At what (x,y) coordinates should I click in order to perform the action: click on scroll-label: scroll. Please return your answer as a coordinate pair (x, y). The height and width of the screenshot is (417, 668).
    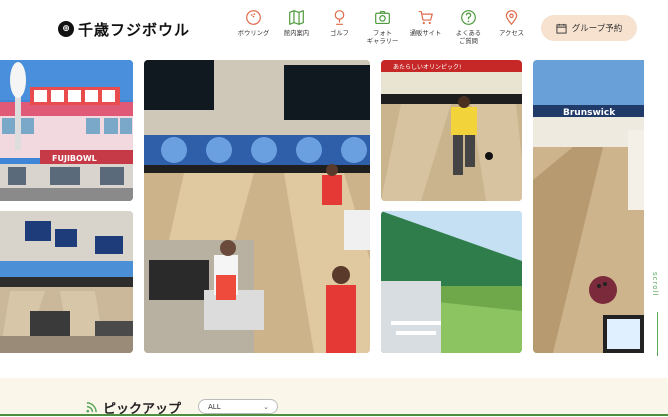
    Looking at the image, I should click on (655, 284).